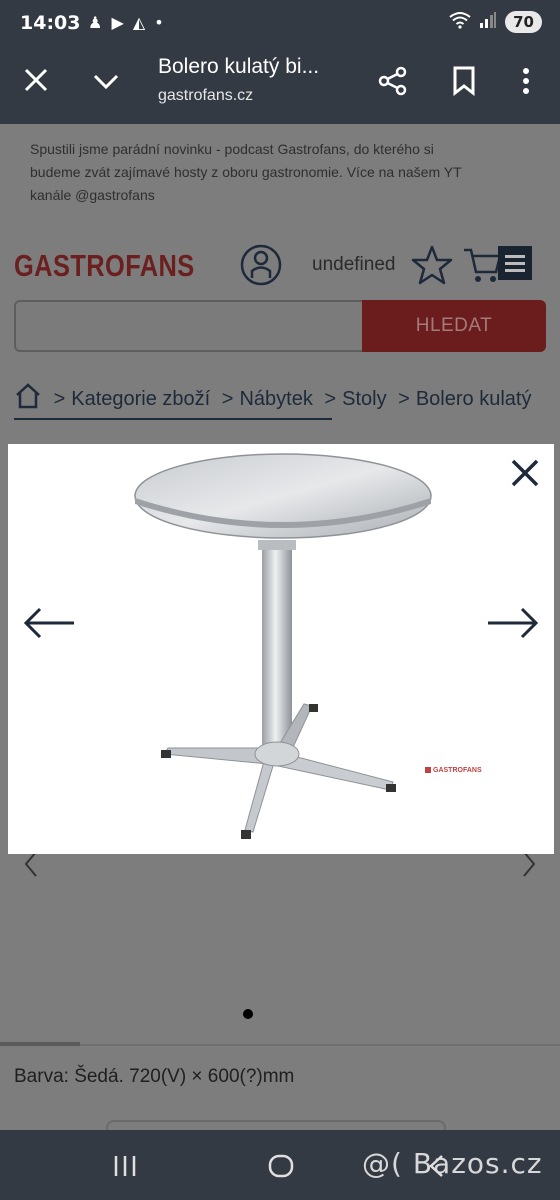  Describe the element at coordinates (525, 473) in the screenshot. I see `close-lightbox-icon` at that location.